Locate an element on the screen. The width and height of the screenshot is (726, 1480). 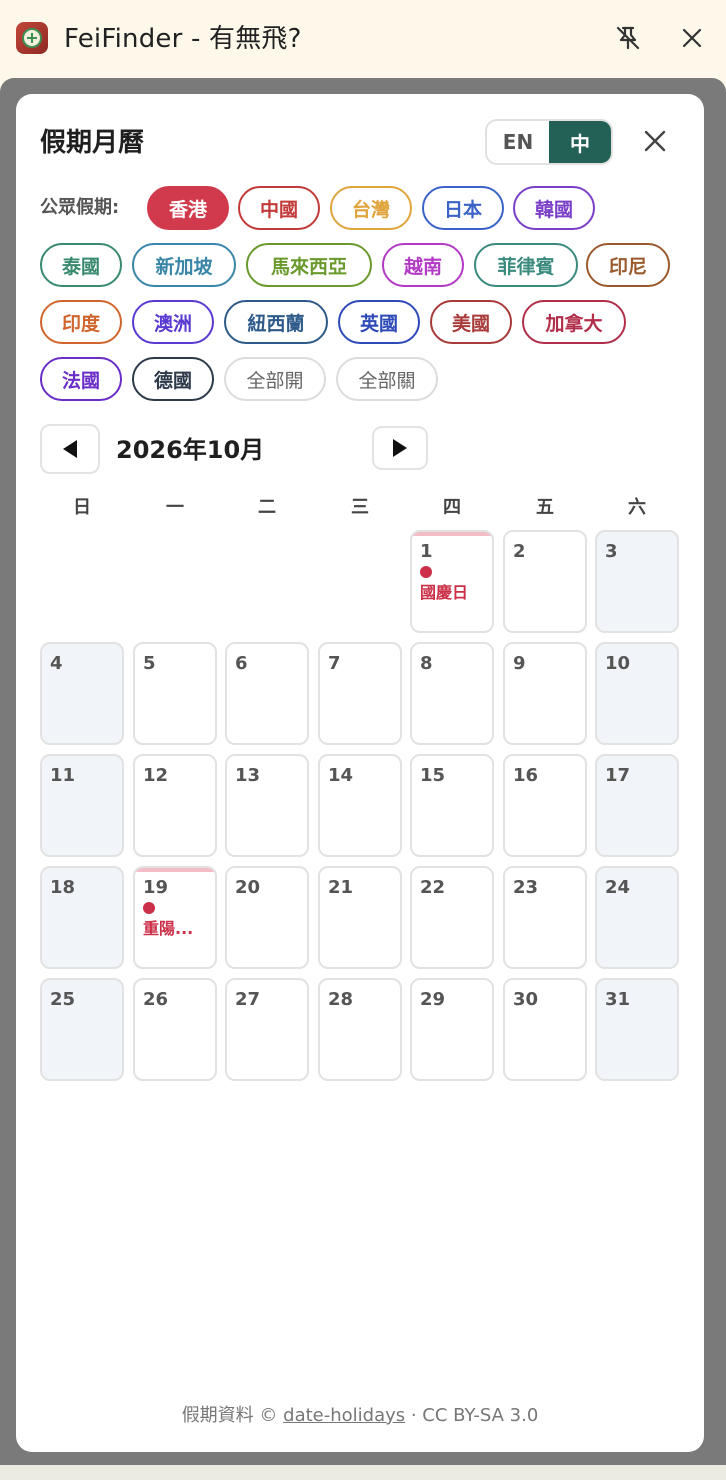
date-holidays-link: date-holidays is located at coordinates (344, 1415).